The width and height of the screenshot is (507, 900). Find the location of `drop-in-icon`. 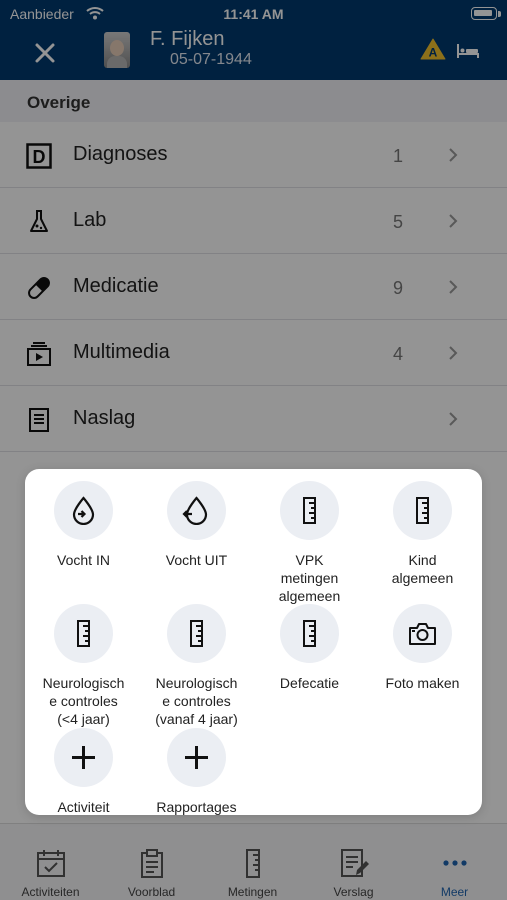

drop-in-icon is located at coordinates (83, 510).